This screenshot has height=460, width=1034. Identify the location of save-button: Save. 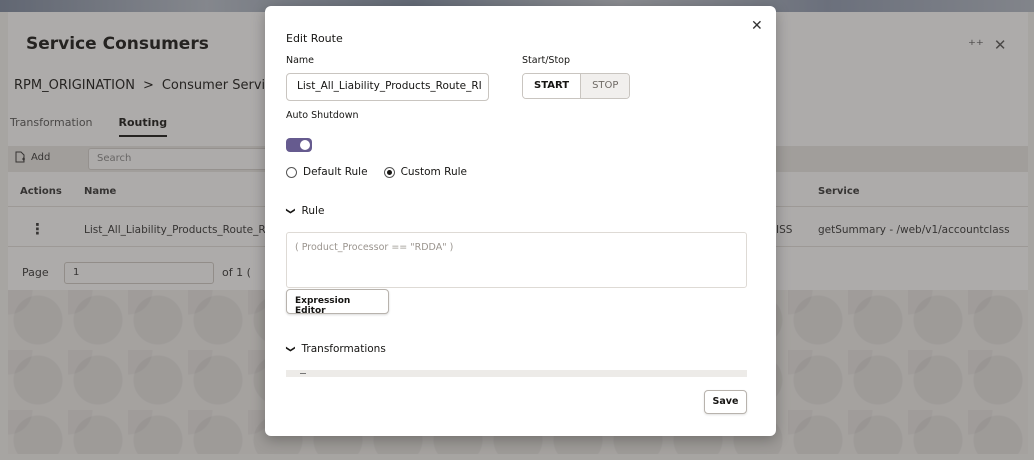
(725, 402).